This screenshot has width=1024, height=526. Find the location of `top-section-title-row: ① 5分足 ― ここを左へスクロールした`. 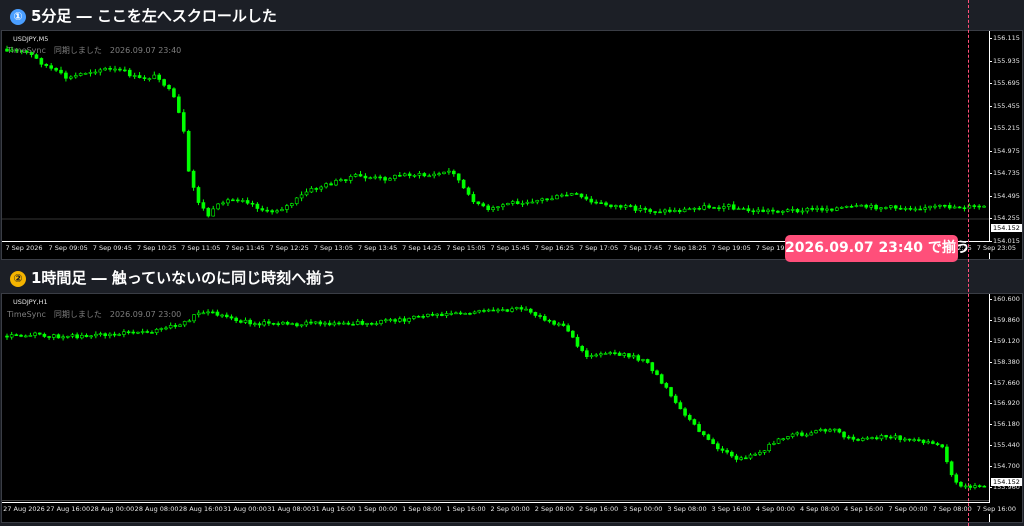

top-section-title-row: ① 5分足 ― ここを左へスクロールした is located at coordinates (143, 15).